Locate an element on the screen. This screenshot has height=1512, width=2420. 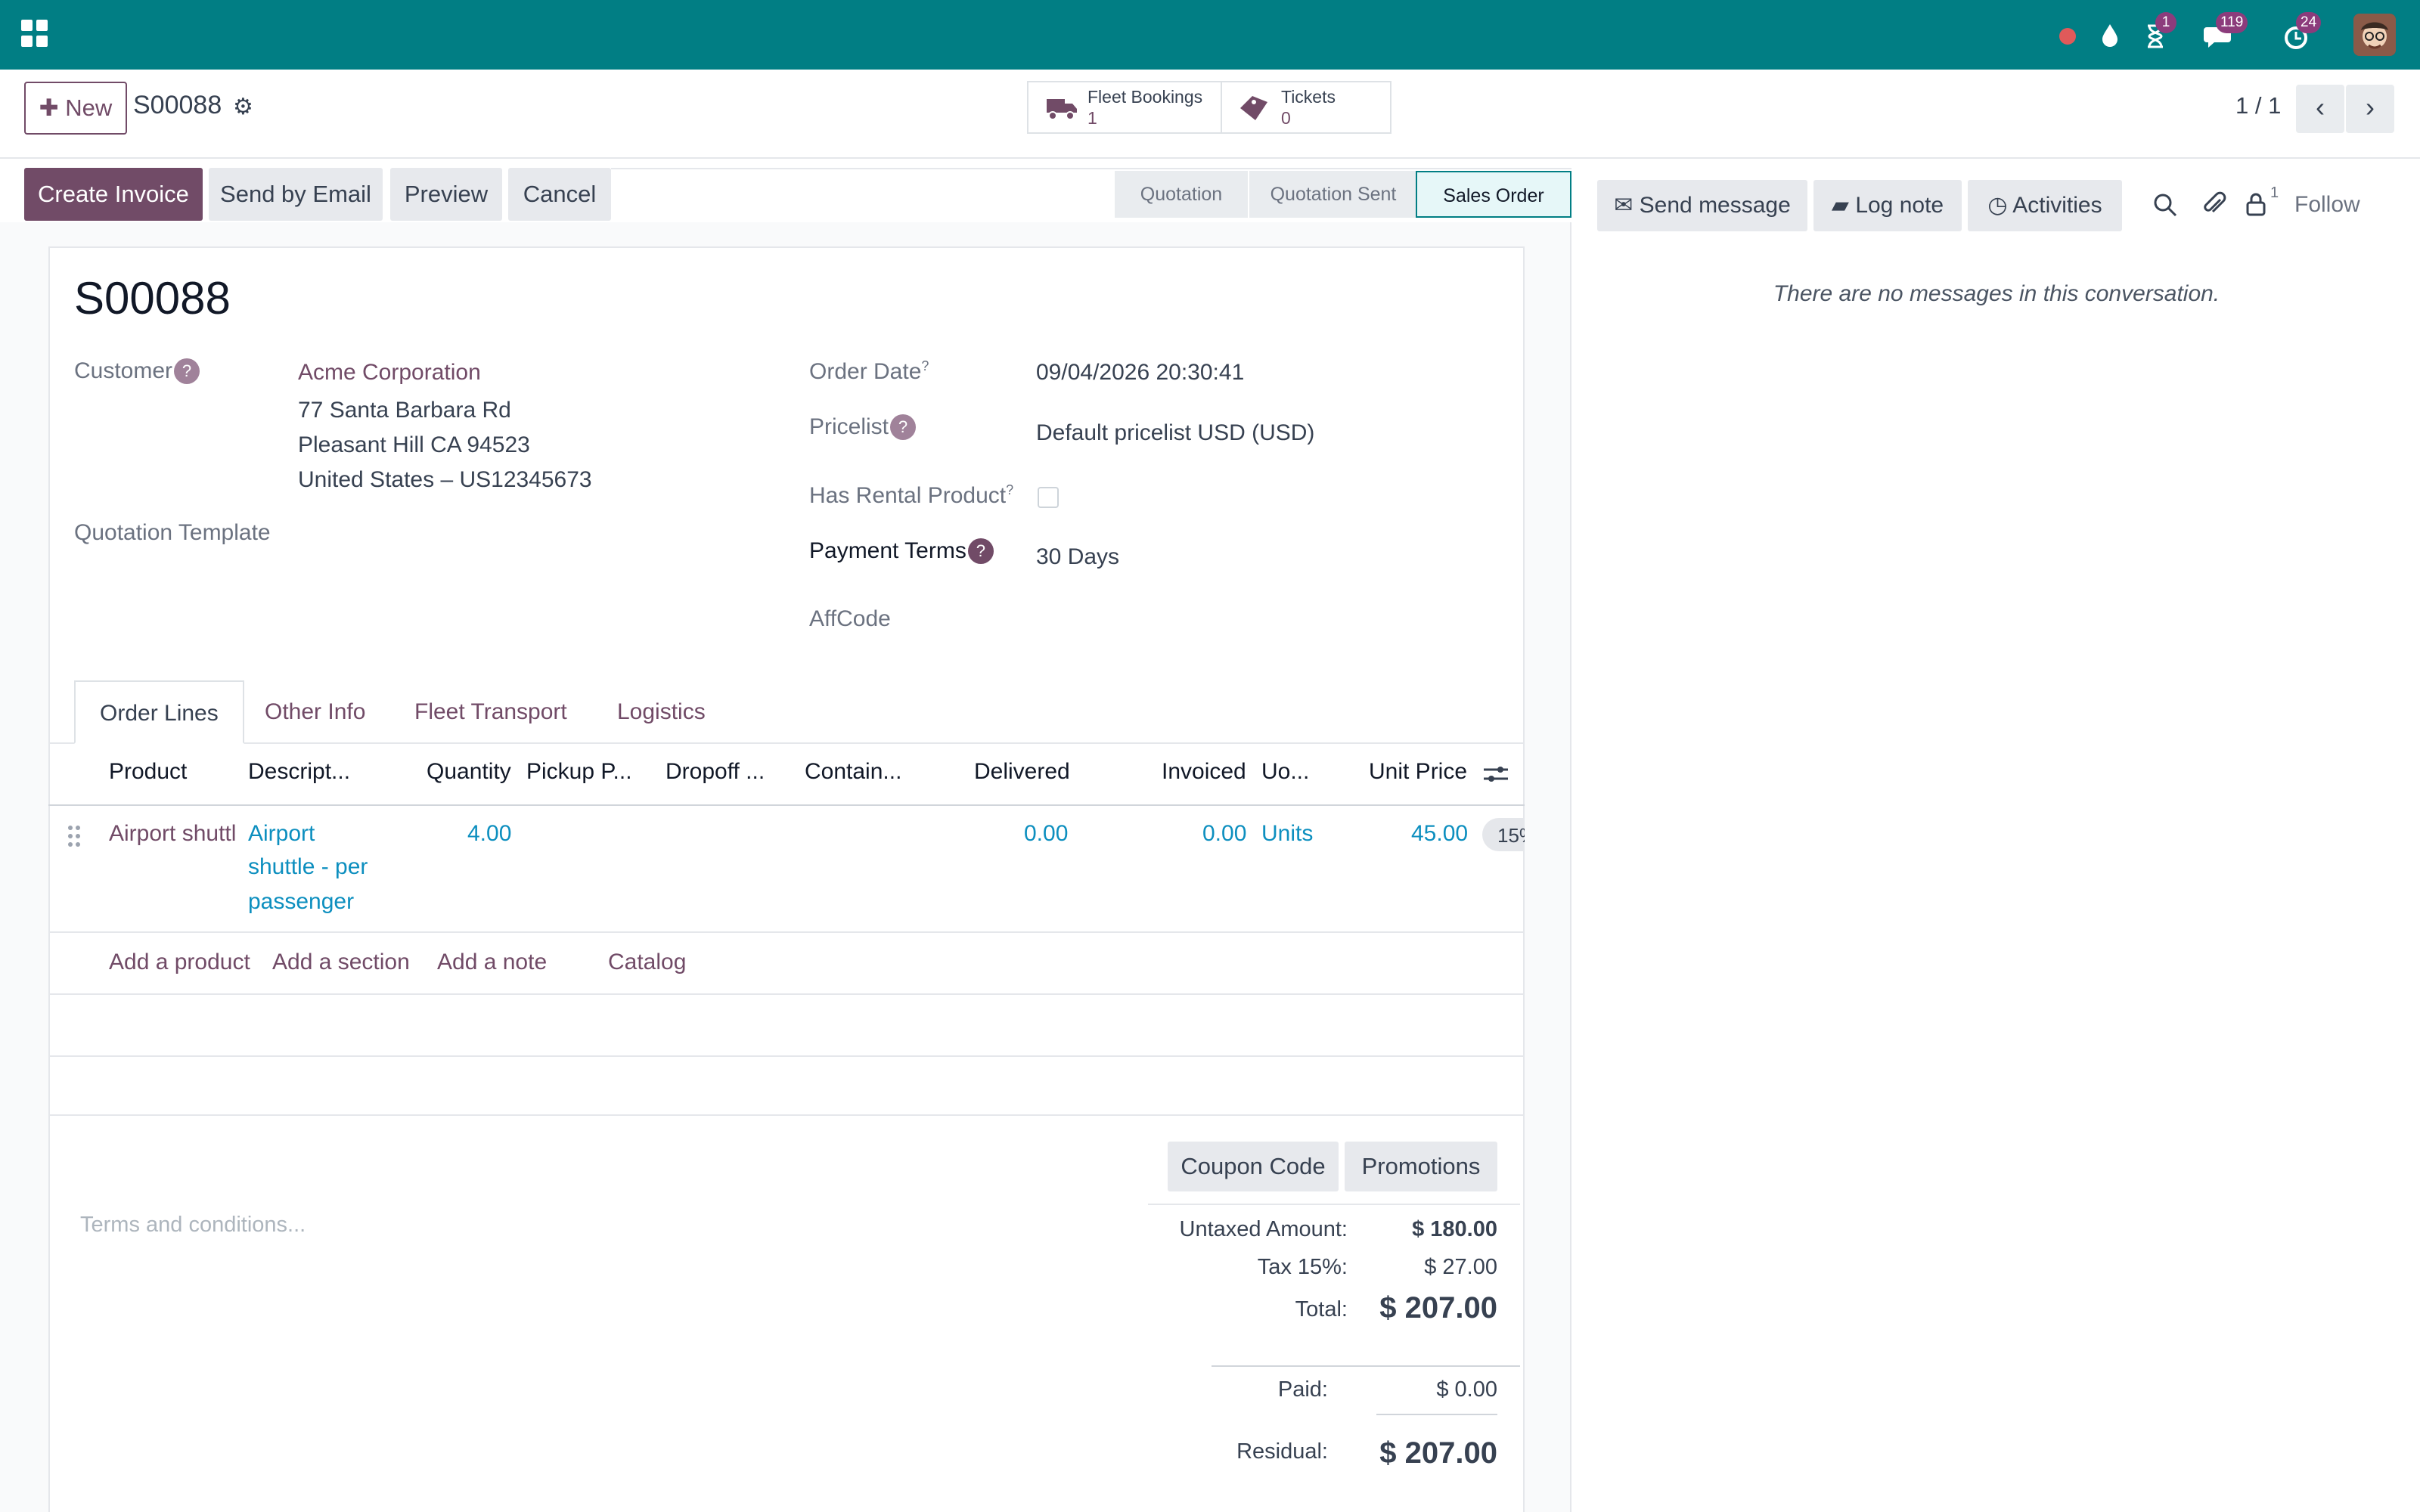
catalog-link: Catalog is located at coordinates (647, 963).